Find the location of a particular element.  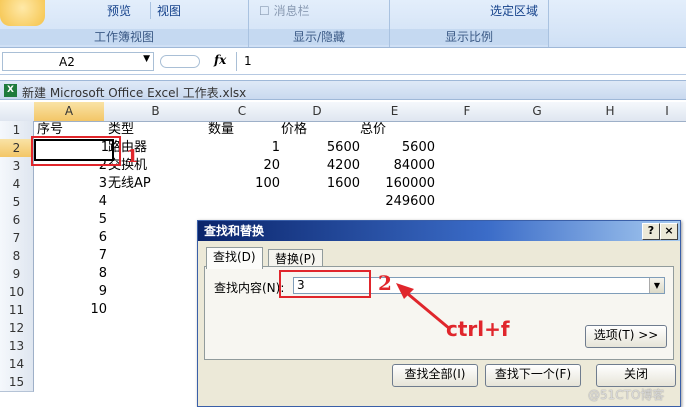

name-box: A2 ▼ is located at coordinates (78, 61).